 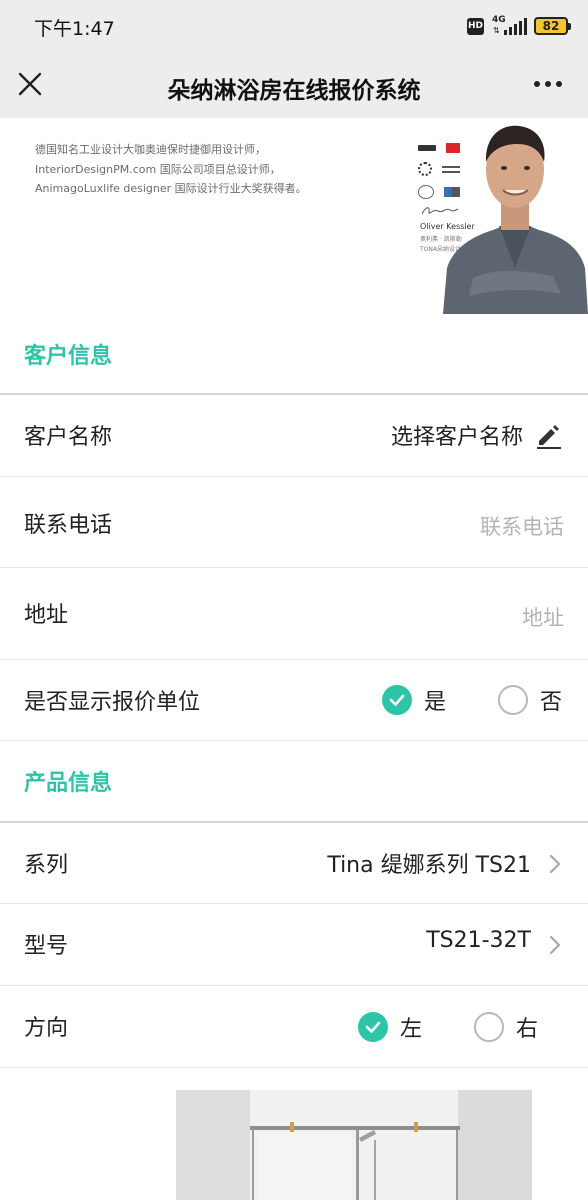 I want to click on phone-input: 联系电话, so click(x=522, y=526).